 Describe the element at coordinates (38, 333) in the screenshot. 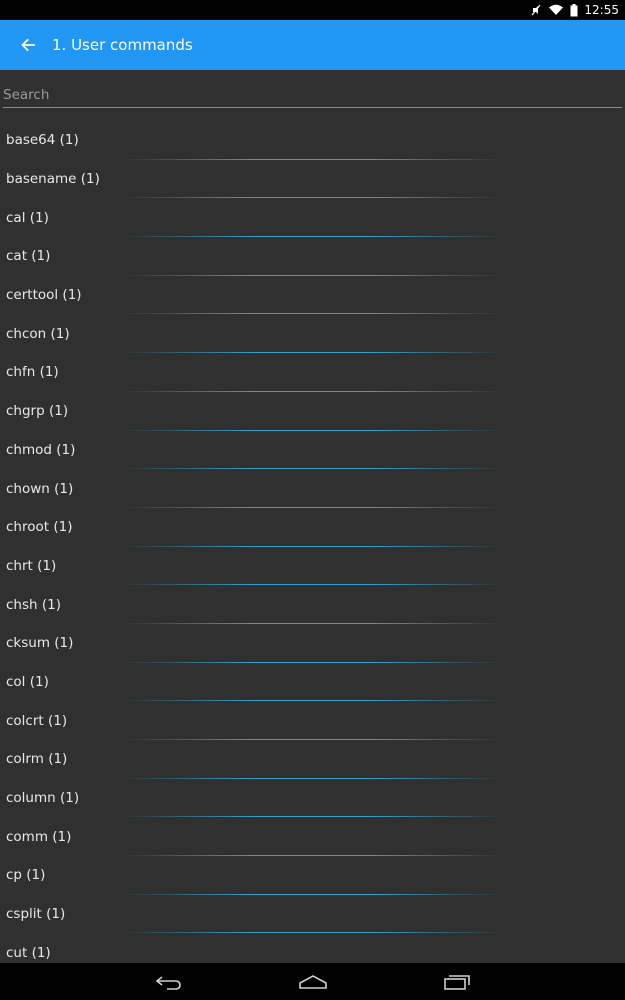

I see `list-item-label: chcon (1)` at that location.